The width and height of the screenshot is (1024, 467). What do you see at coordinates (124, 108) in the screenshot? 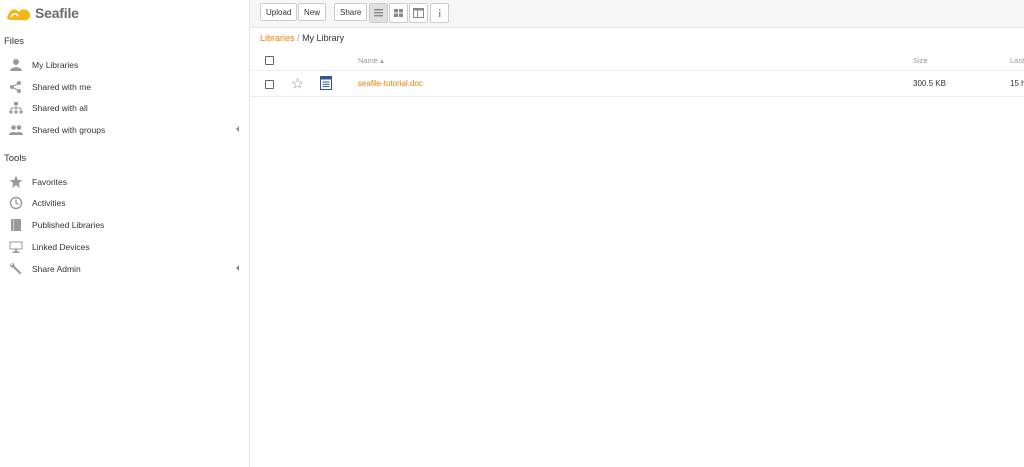
I see `sidebar-item-shared-with-all: Shared with all` at bounding box center [124, 108].